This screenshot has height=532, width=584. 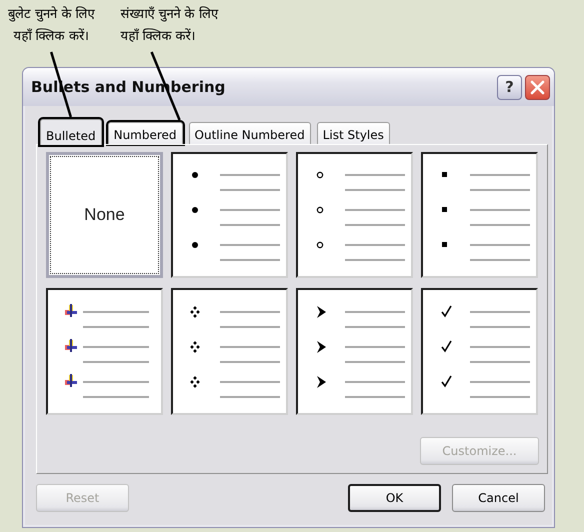 I want to click on ok-button: OK, so click(x=394, y=498).